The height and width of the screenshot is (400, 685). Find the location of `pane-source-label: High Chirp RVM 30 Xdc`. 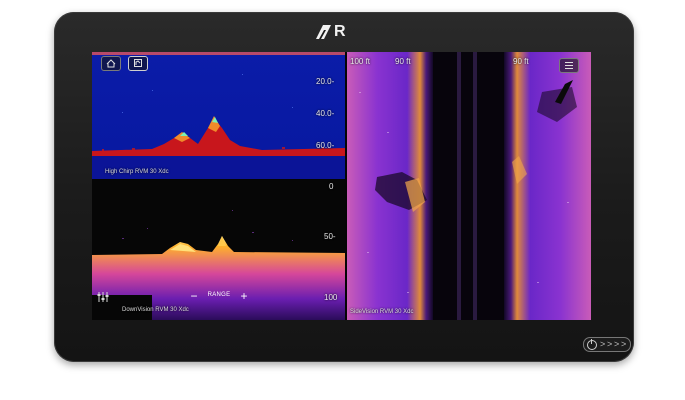

pane-source-label: High Chirp RVM 30 Xdc is located at coordinates (137, 172).